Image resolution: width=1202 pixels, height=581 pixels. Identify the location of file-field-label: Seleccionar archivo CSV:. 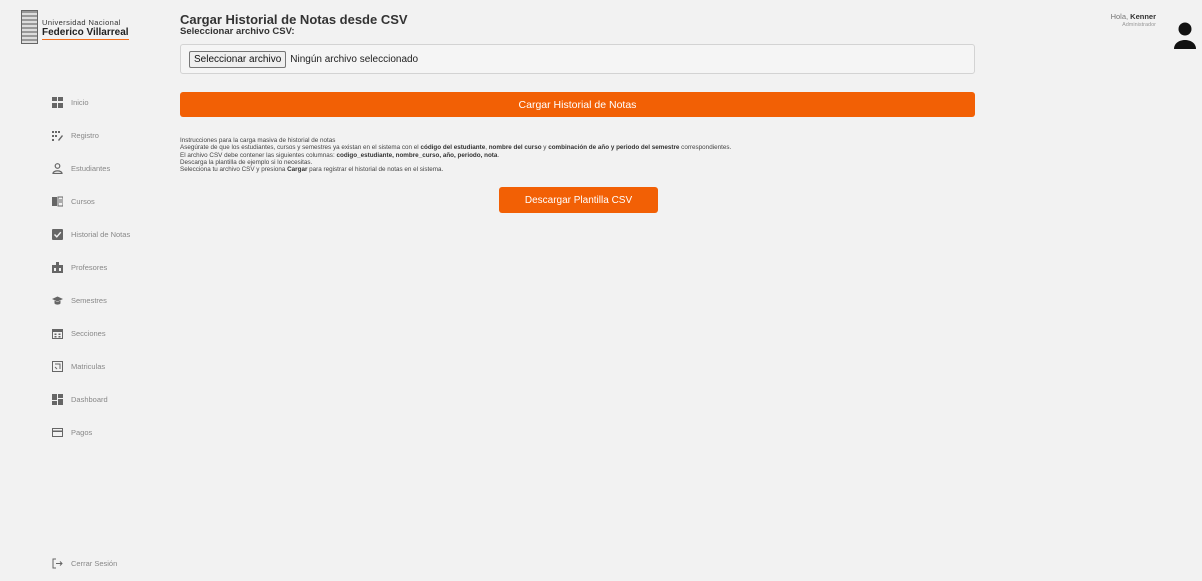
(237, 31).